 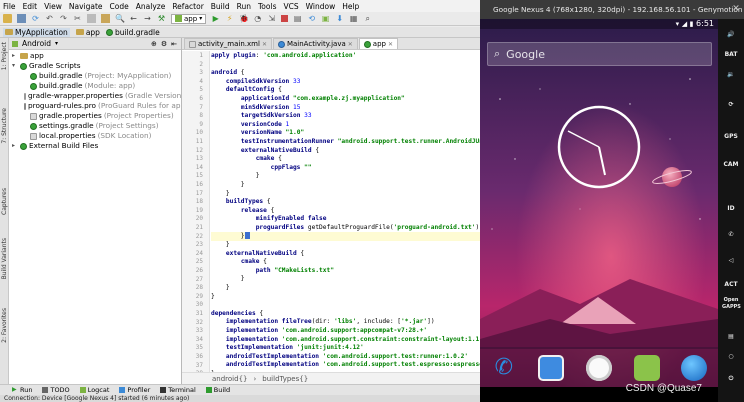 I want to click on menu-run: Run, so click(x=244, y=6).